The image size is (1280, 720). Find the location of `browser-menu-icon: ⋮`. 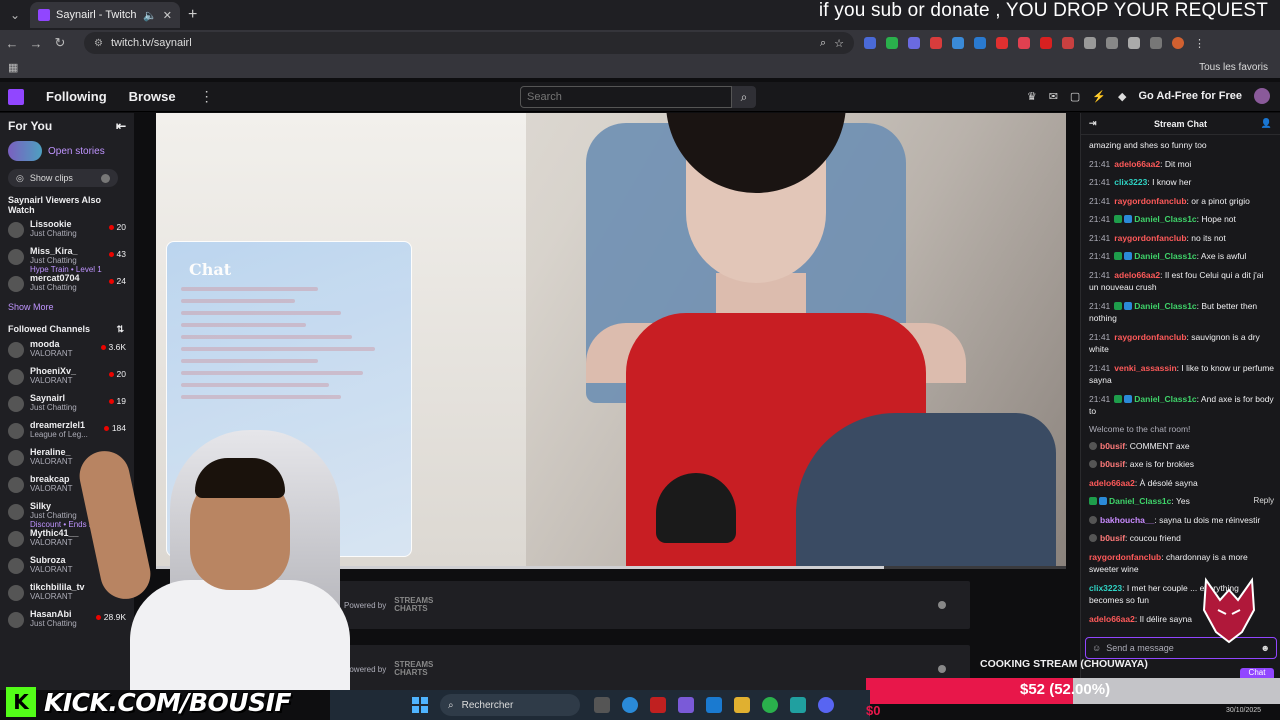

browser-menu-icon: ⋮ is located at coordinates (1199, 43).